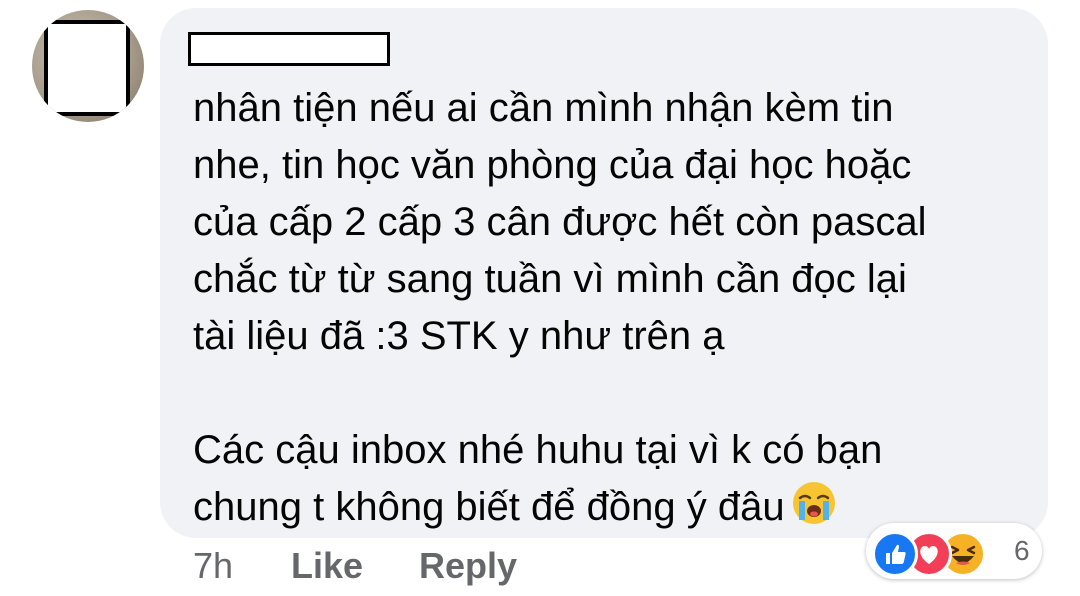 Image resolution: width=1080 pixels, height=596 pixels. Describe the element at coordinates (489, 507) in the screenshot. I see `comment-line-text: chung t không biết để đồng ý đâu` at that location.